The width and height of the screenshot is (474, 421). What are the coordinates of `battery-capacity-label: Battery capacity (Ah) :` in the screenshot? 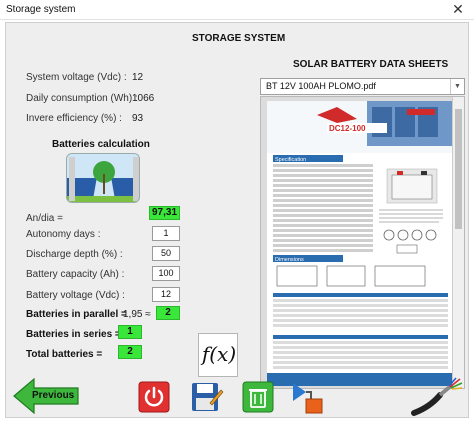 It's located at (75, 274).